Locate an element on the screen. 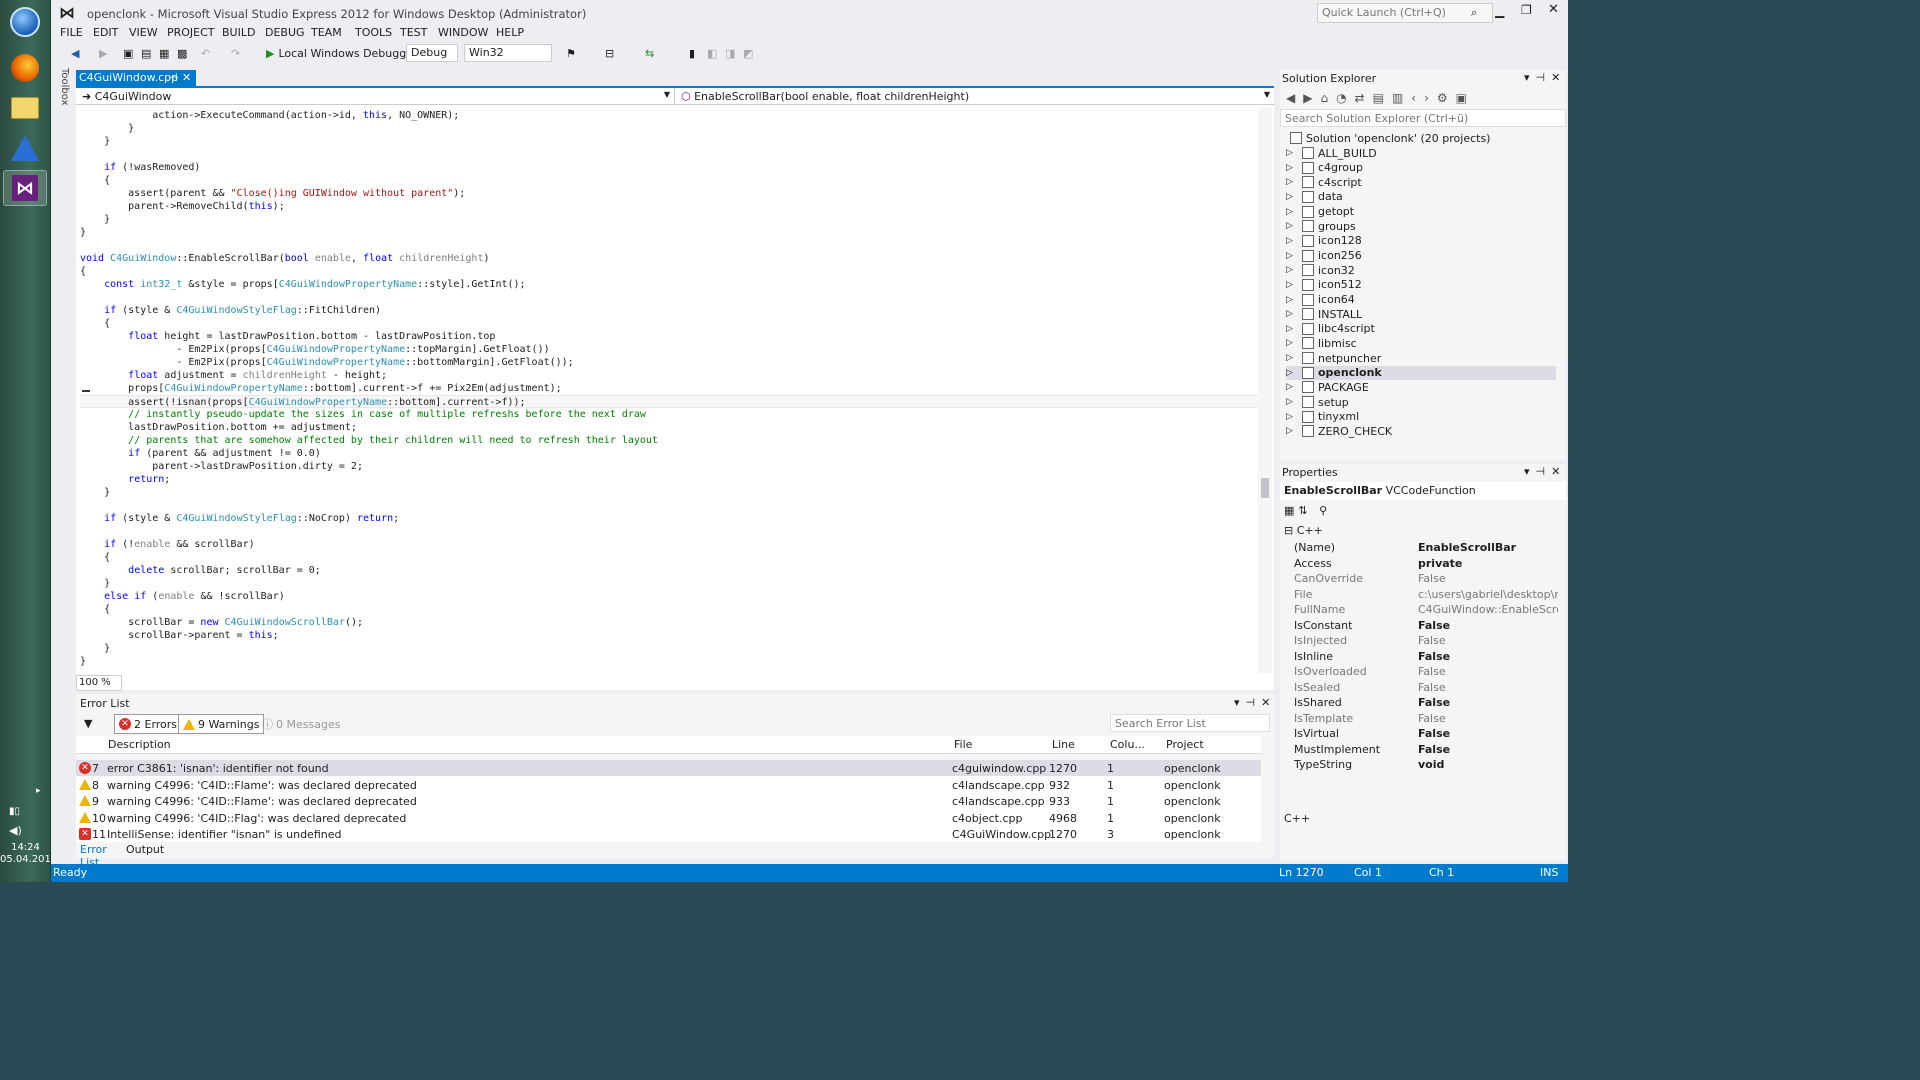 The image size is (1920, 1080). project-node: ▷ tinyxml is located at coordinates (1421, 417).